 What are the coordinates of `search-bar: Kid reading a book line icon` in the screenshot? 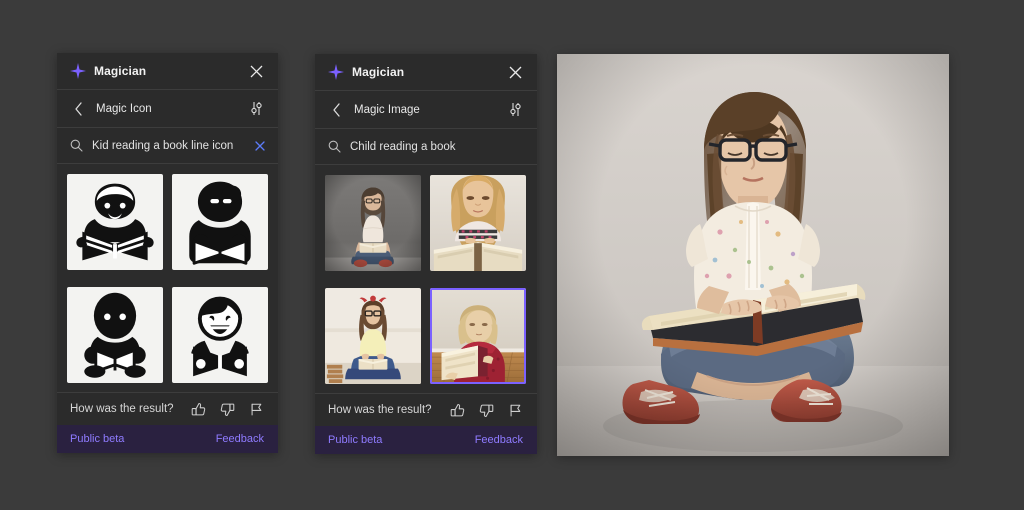 It's located at (167, 146).